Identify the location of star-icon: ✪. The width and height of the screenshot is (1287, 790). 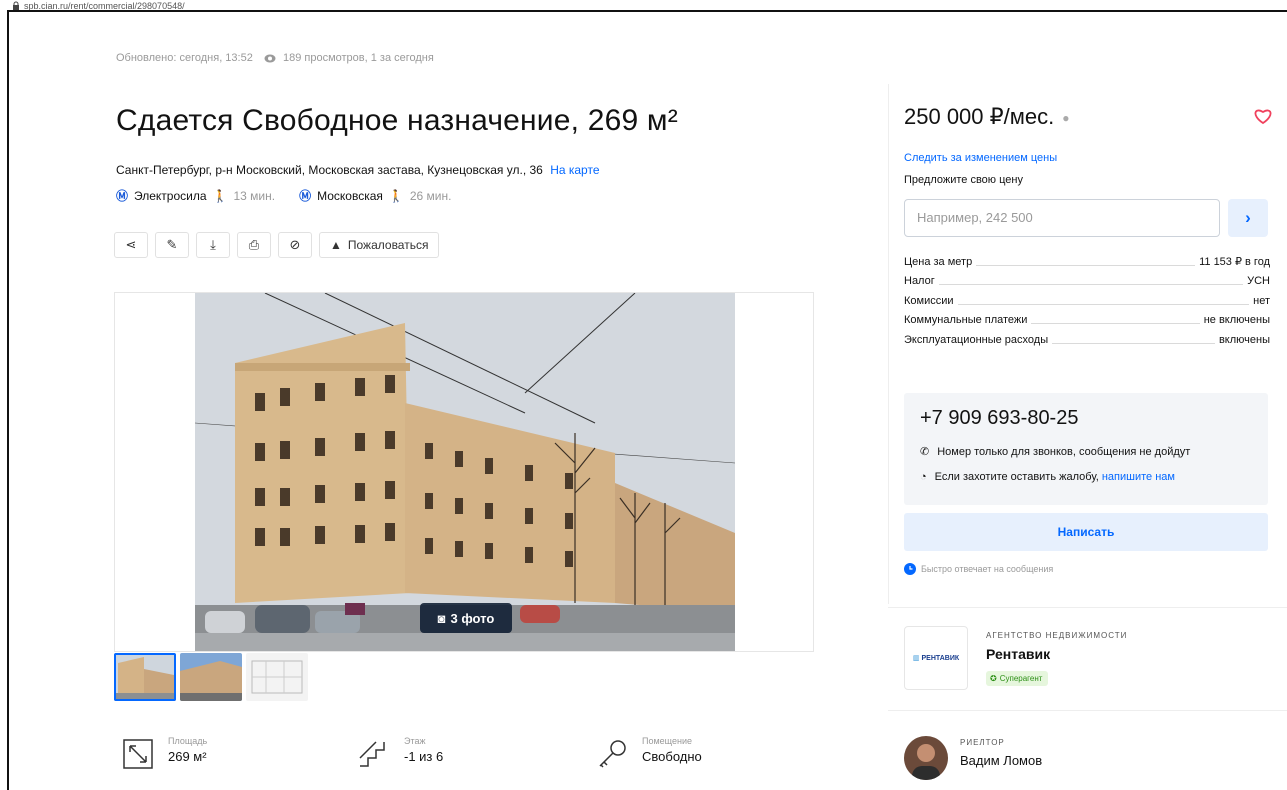
(993, 678).